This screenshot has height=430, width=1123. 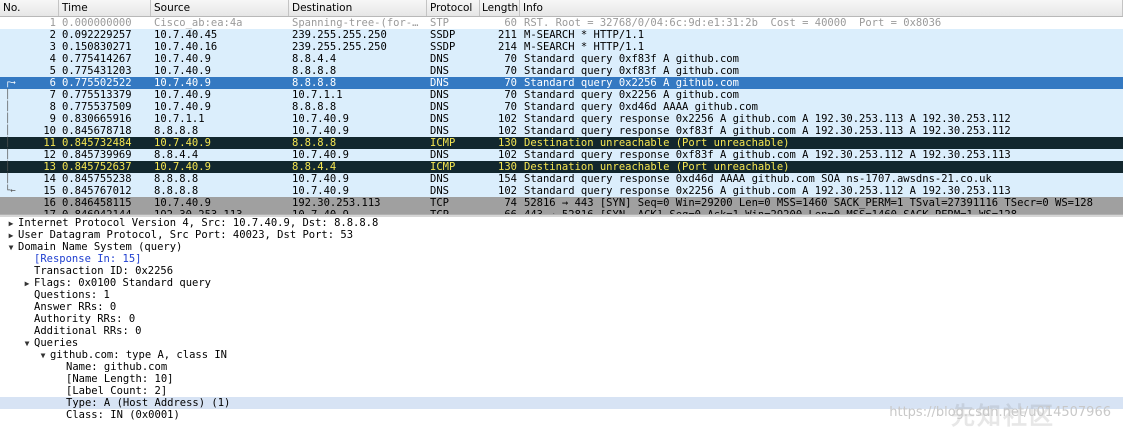 I want to click on column-header-info: Info, so click(x=821, y=8).